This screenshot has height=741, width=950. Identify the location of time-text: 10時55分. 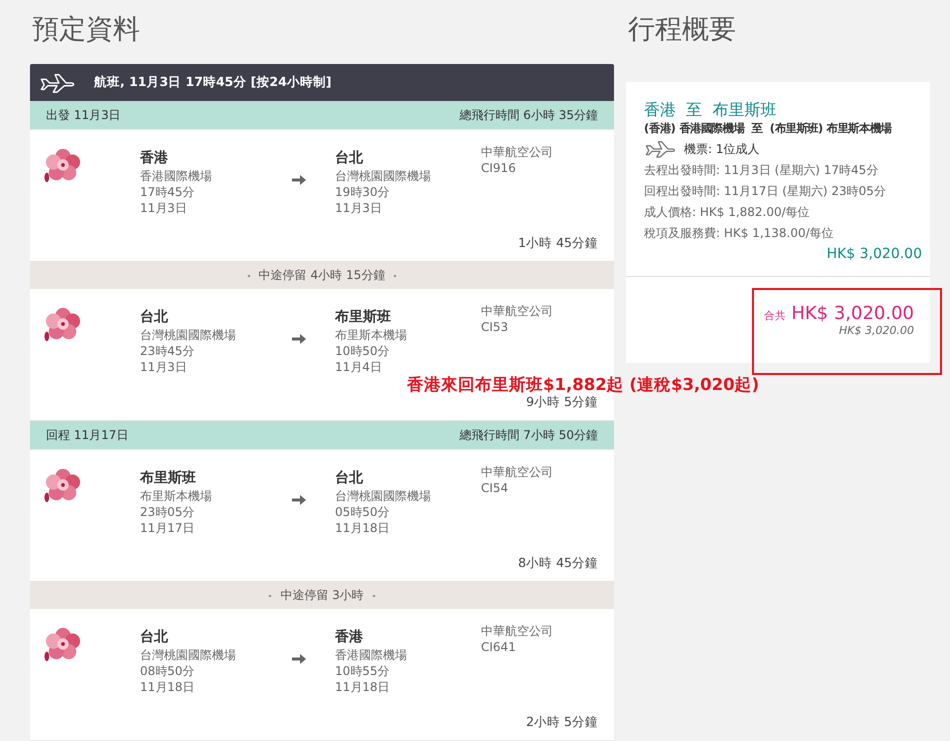
(363, 671).